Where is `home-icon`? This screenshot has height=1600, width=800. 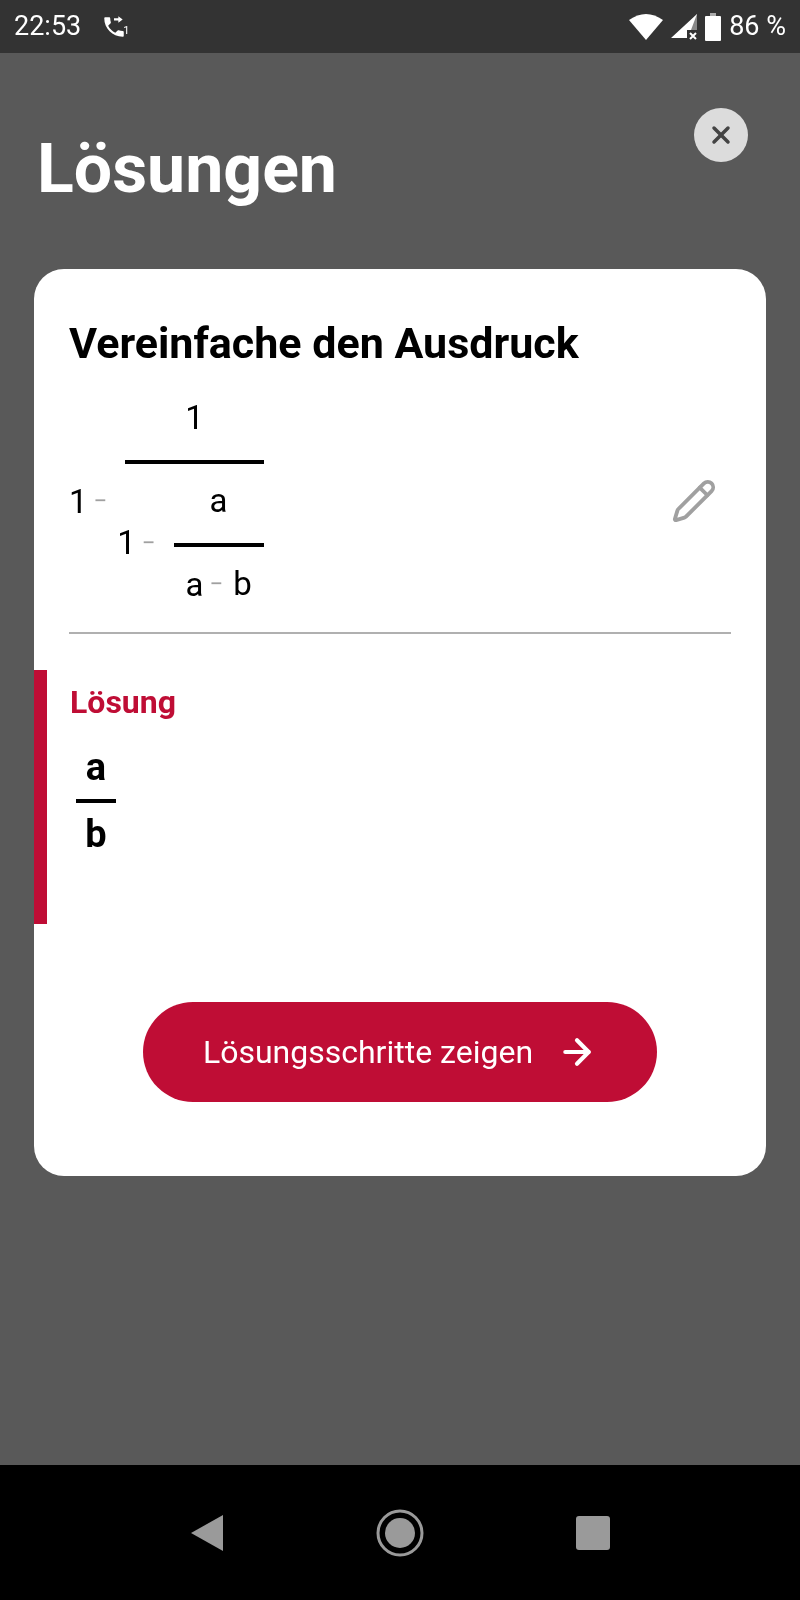
home-icon is located at coordinates (400, 1532).